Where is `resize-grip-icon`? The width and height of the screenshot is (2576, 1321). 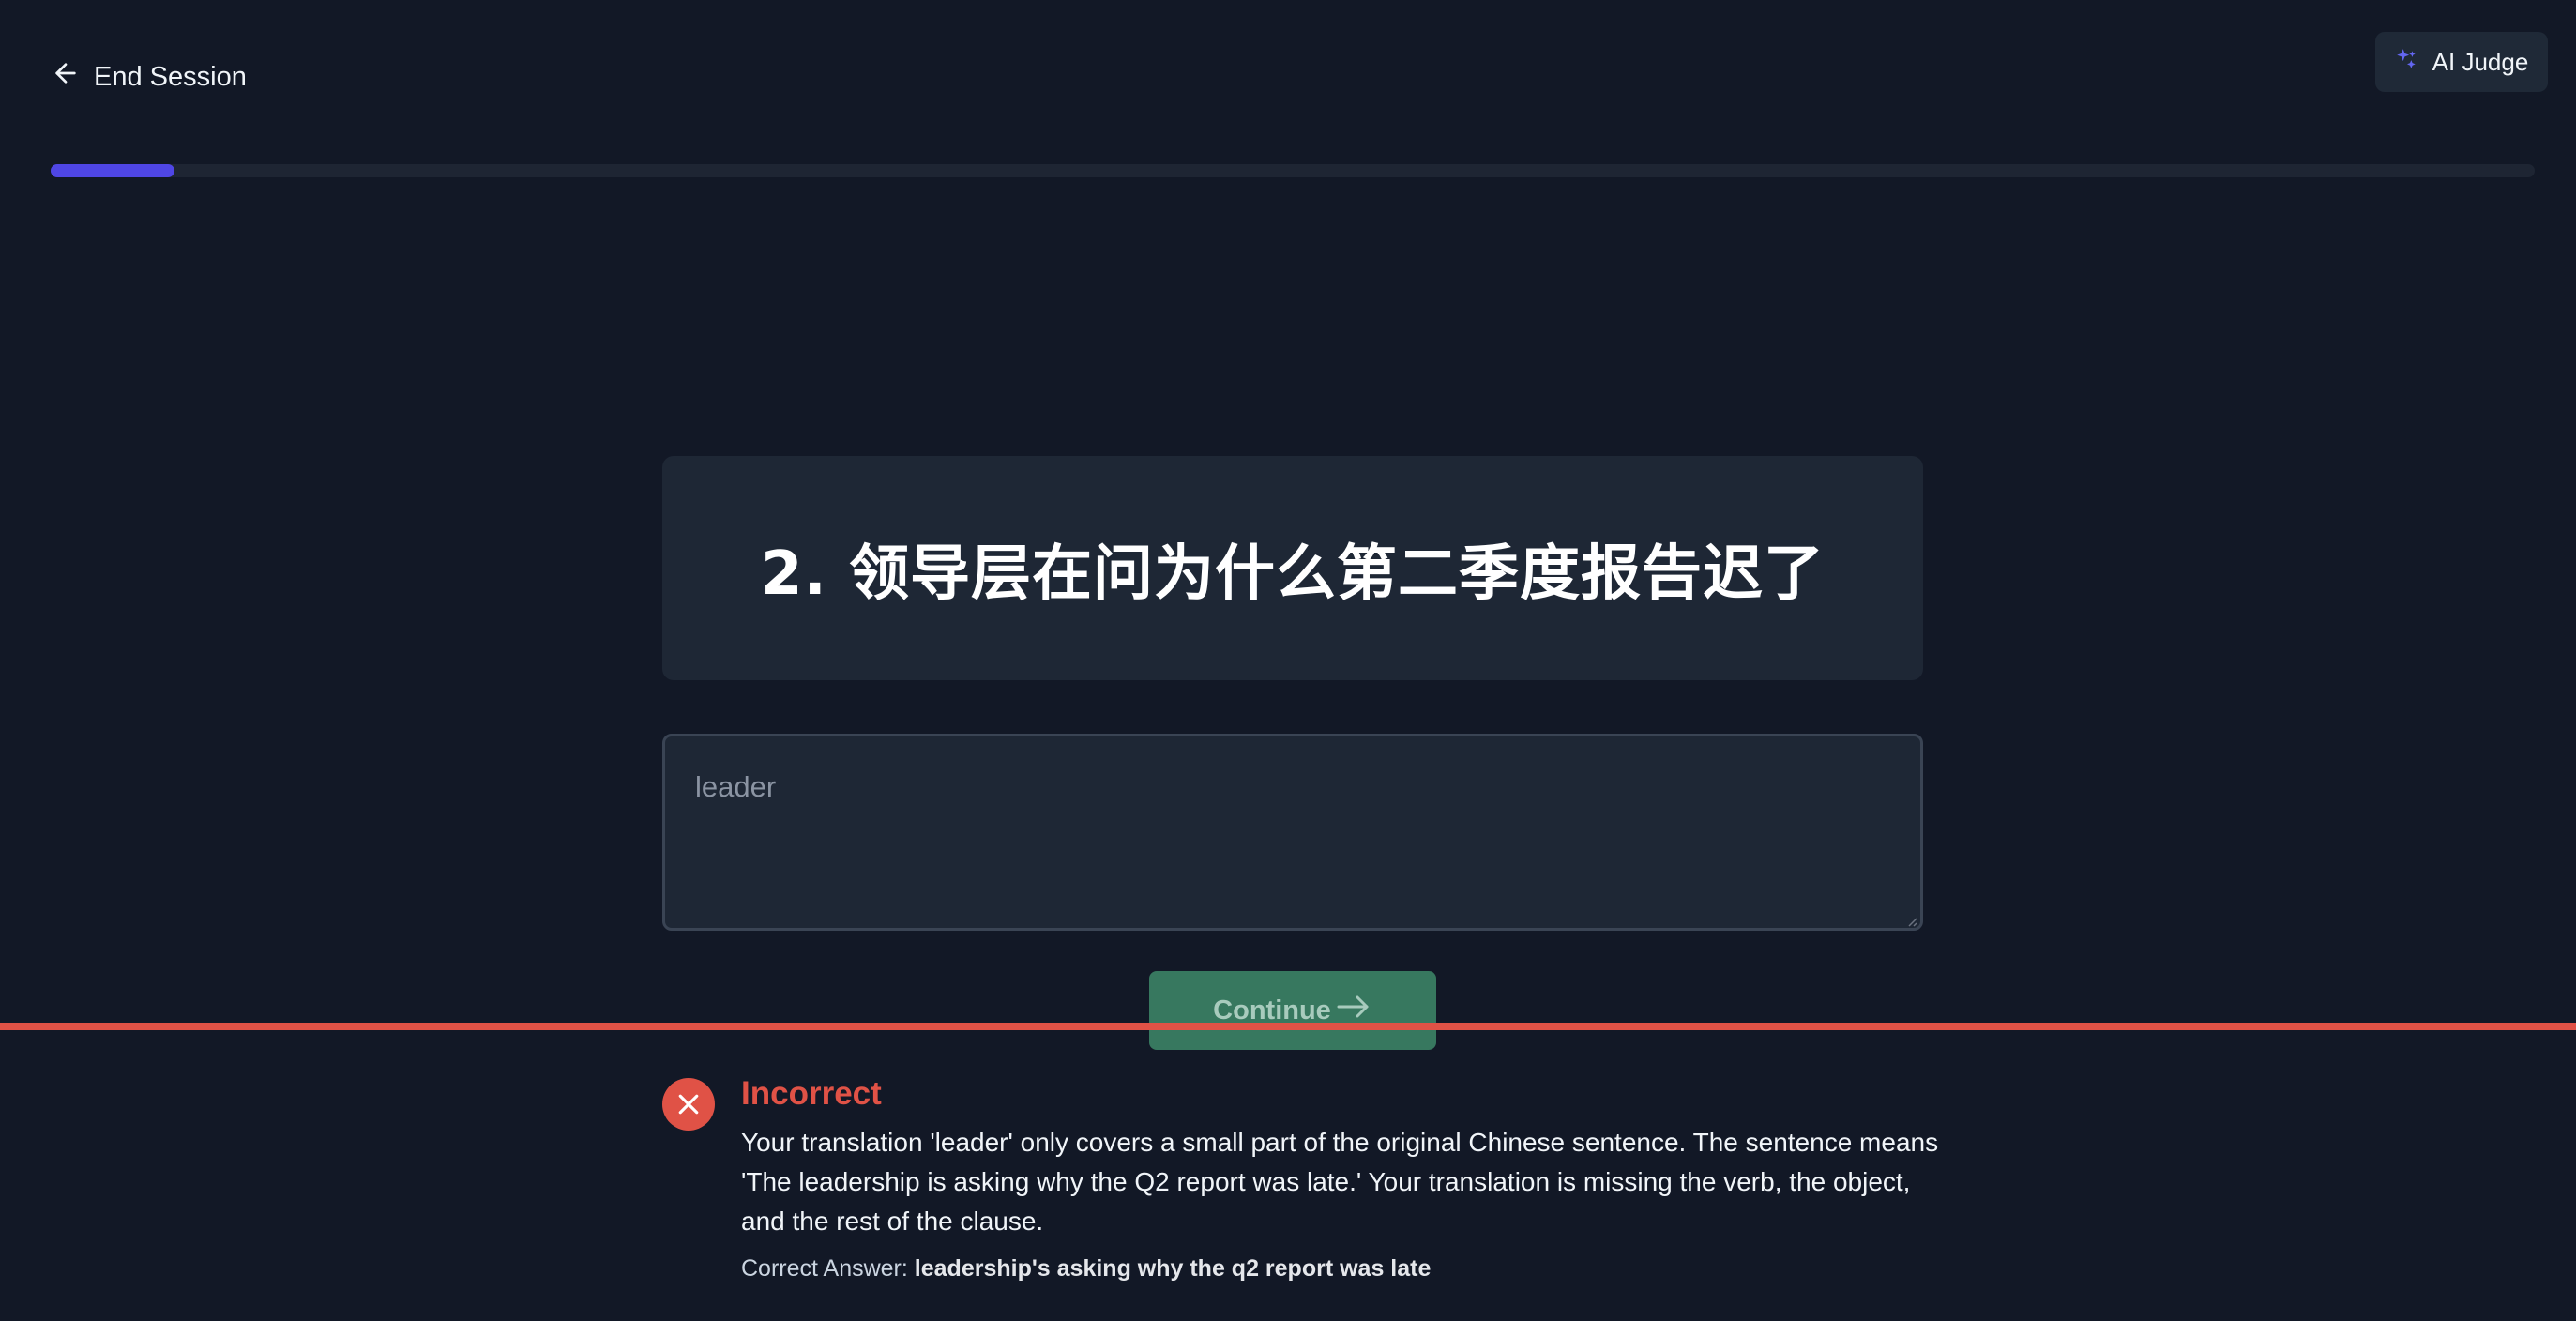
resize-grip-icon is located at coordinates (1910, 921).